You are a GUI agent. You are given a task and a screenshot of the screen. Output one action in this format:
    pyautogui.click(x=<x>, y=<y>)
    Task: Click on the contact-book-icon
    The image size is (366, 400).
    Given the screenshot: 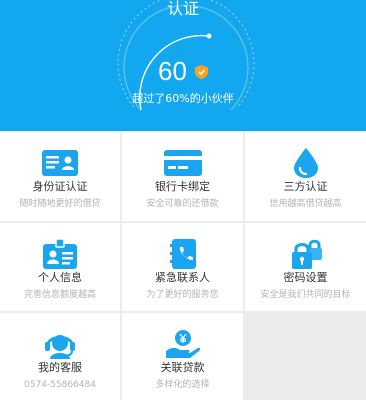 What is the action you would take?
    pyautogui.click(x=182, y=254)
    